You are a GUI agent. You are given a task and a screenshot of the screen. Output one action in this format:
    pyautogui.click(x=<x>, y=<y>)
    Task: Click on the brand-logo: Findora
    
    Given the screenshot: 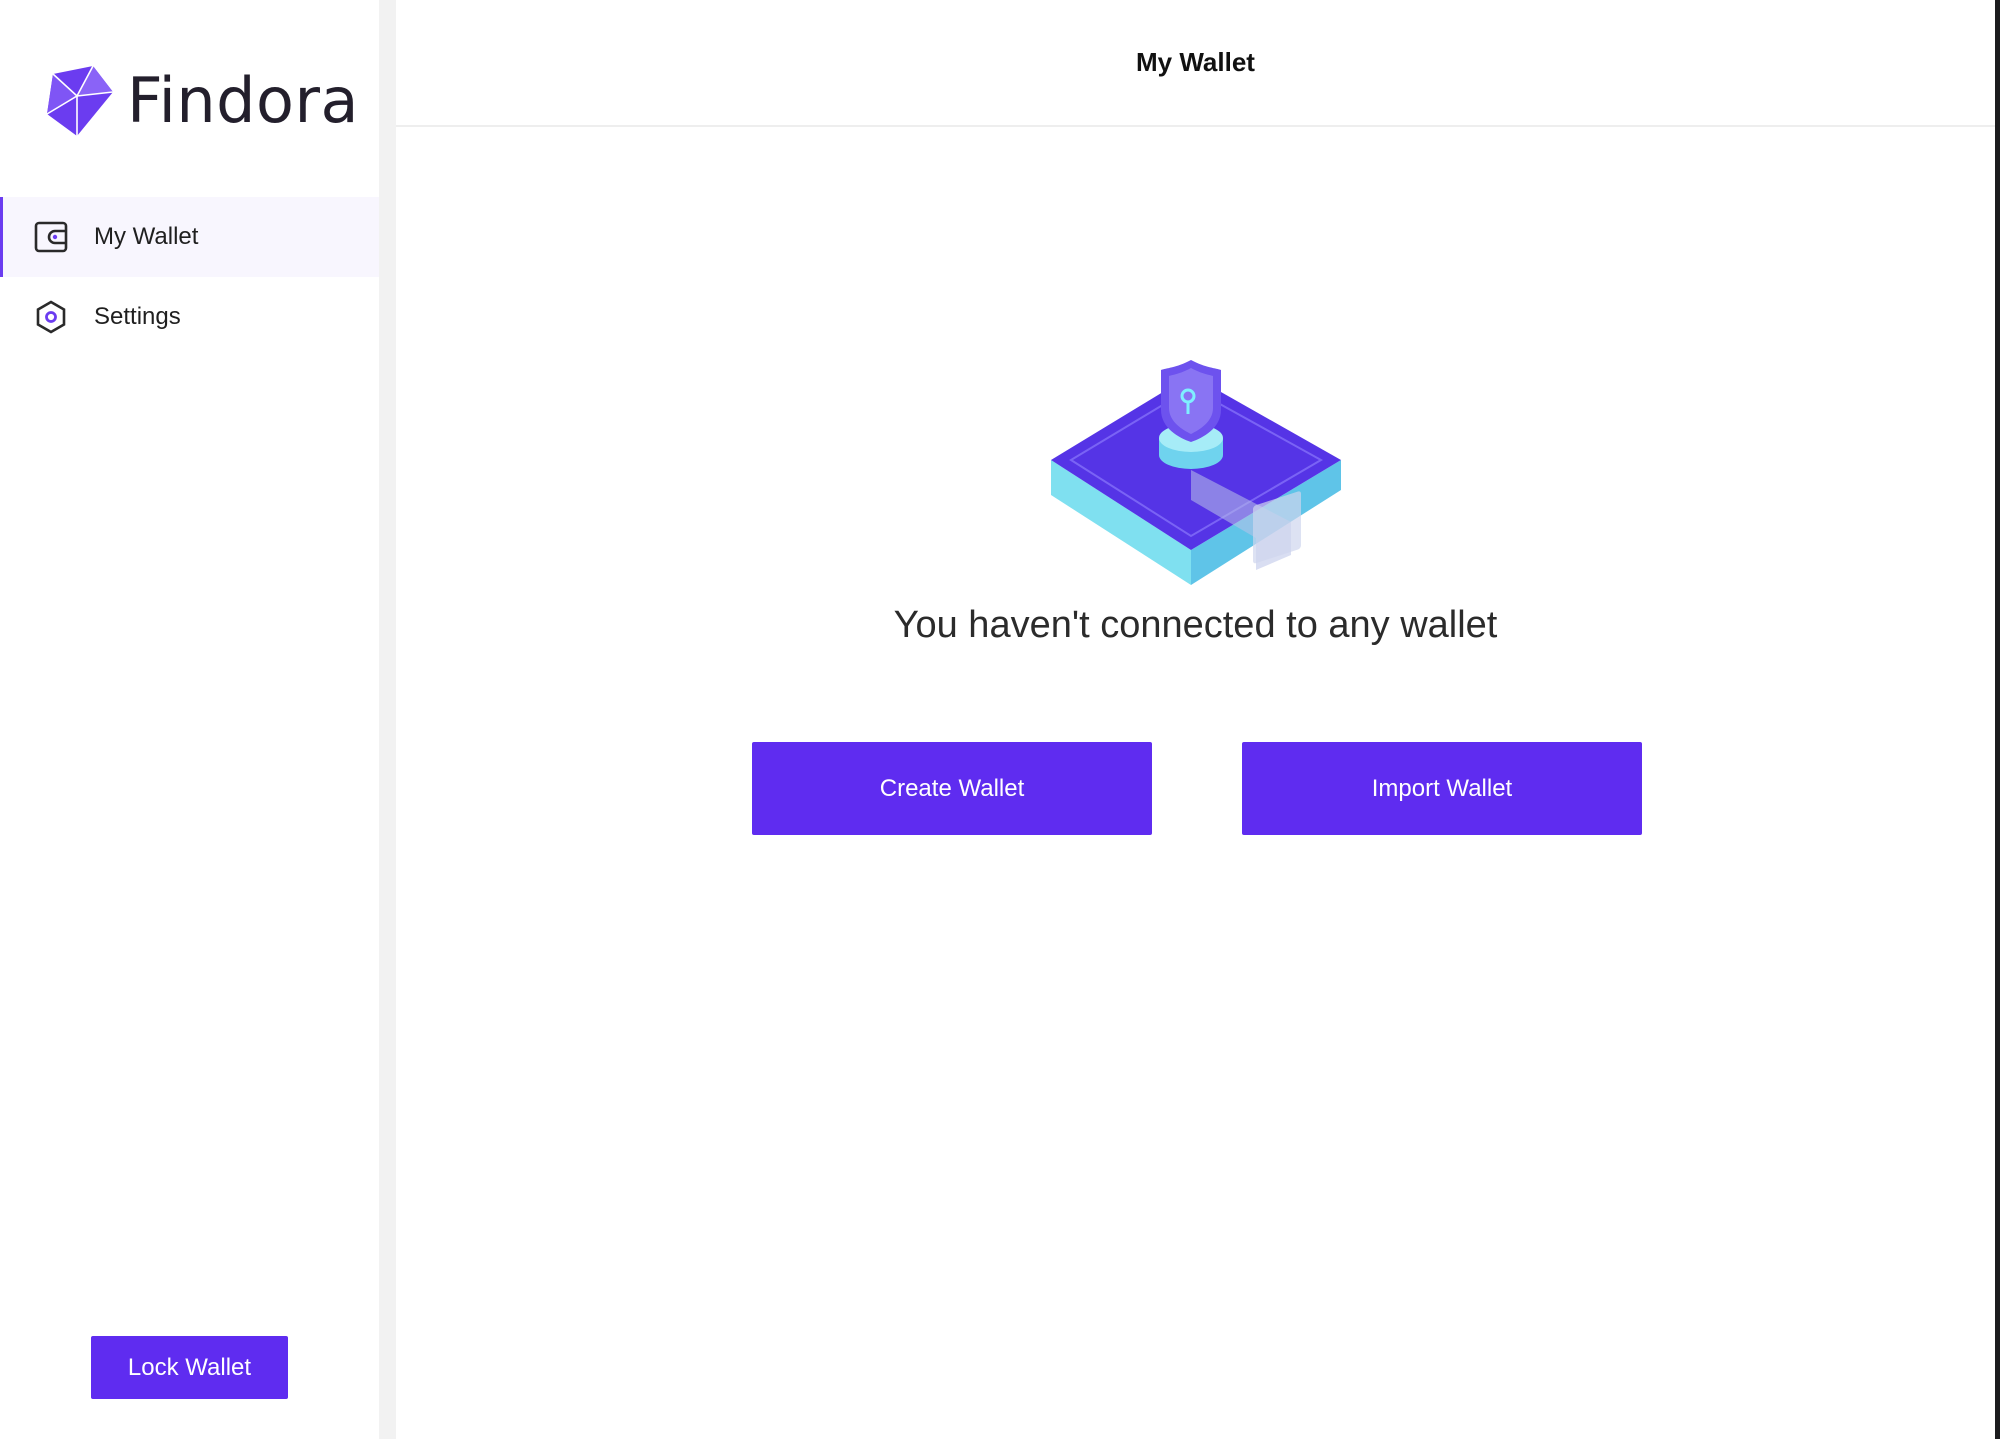 What is the action you would take?
    pyautogui.click(x=203, y=100)
    